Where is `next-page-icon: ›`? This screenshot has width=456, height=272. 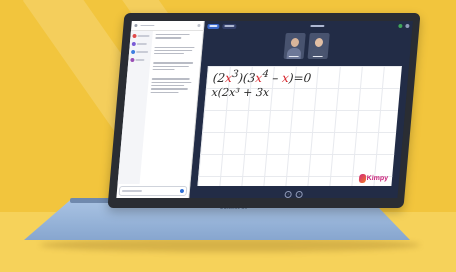 next-page-icon: › is located at coordinates (299, 194).